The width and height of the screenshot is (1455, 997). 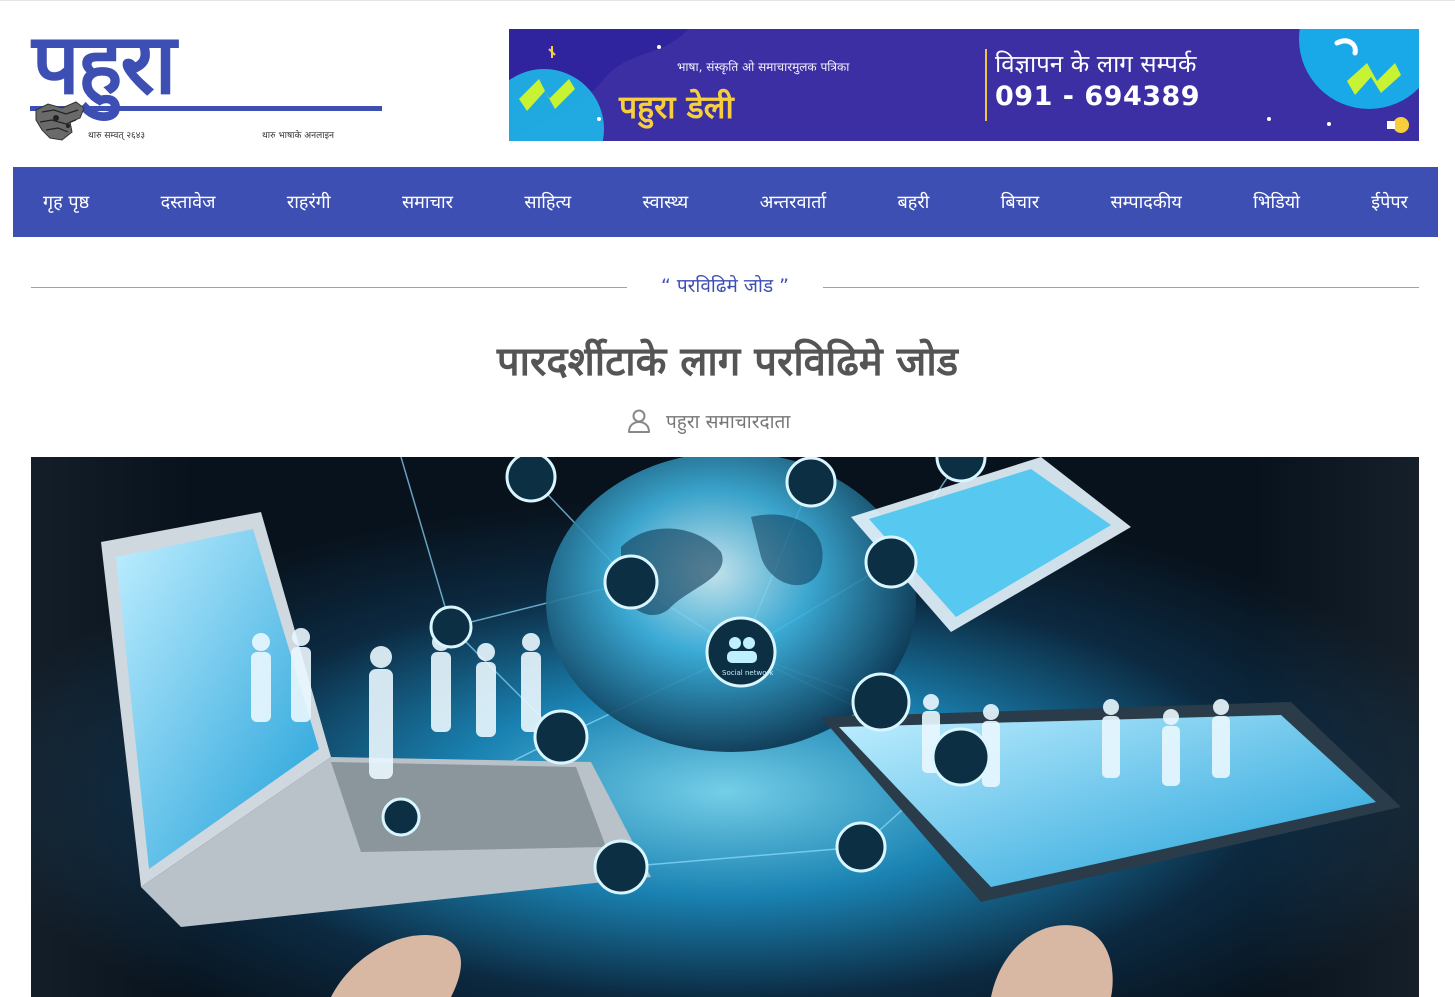 What do you see at coordinates (298, 136) in the screenshot?
I see `logo-tagline-right: थारु भाषाके अनलाइन` at bounding box center [298, 136].